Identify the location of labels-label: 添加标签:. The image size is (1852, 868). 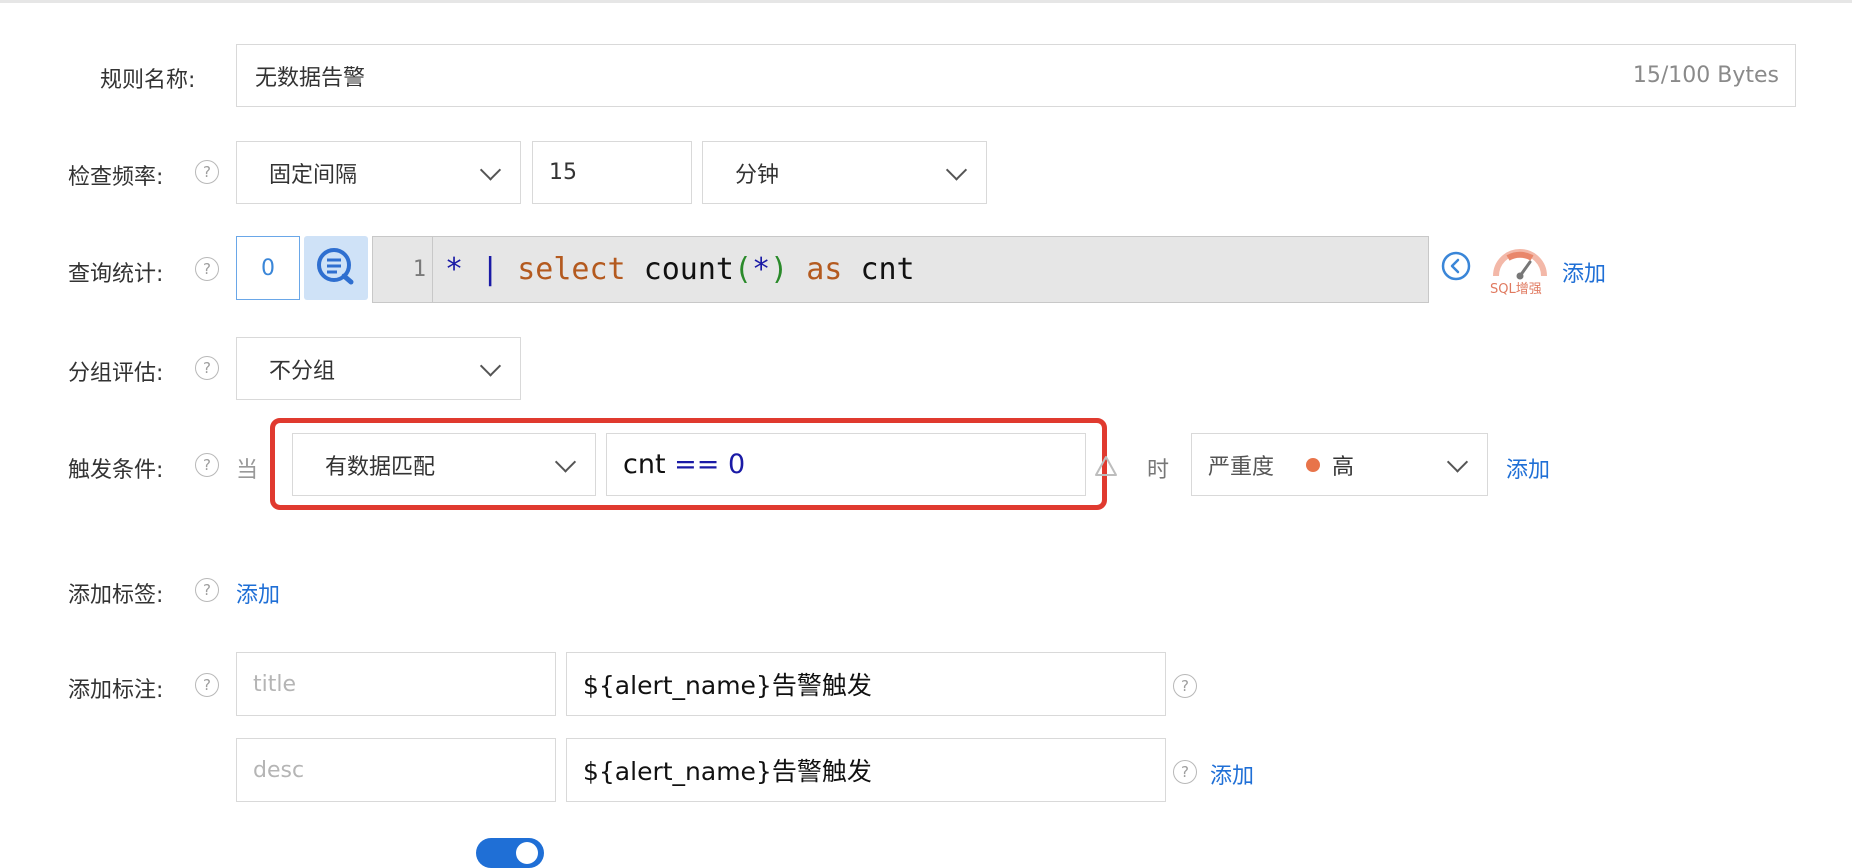
(116, 595).